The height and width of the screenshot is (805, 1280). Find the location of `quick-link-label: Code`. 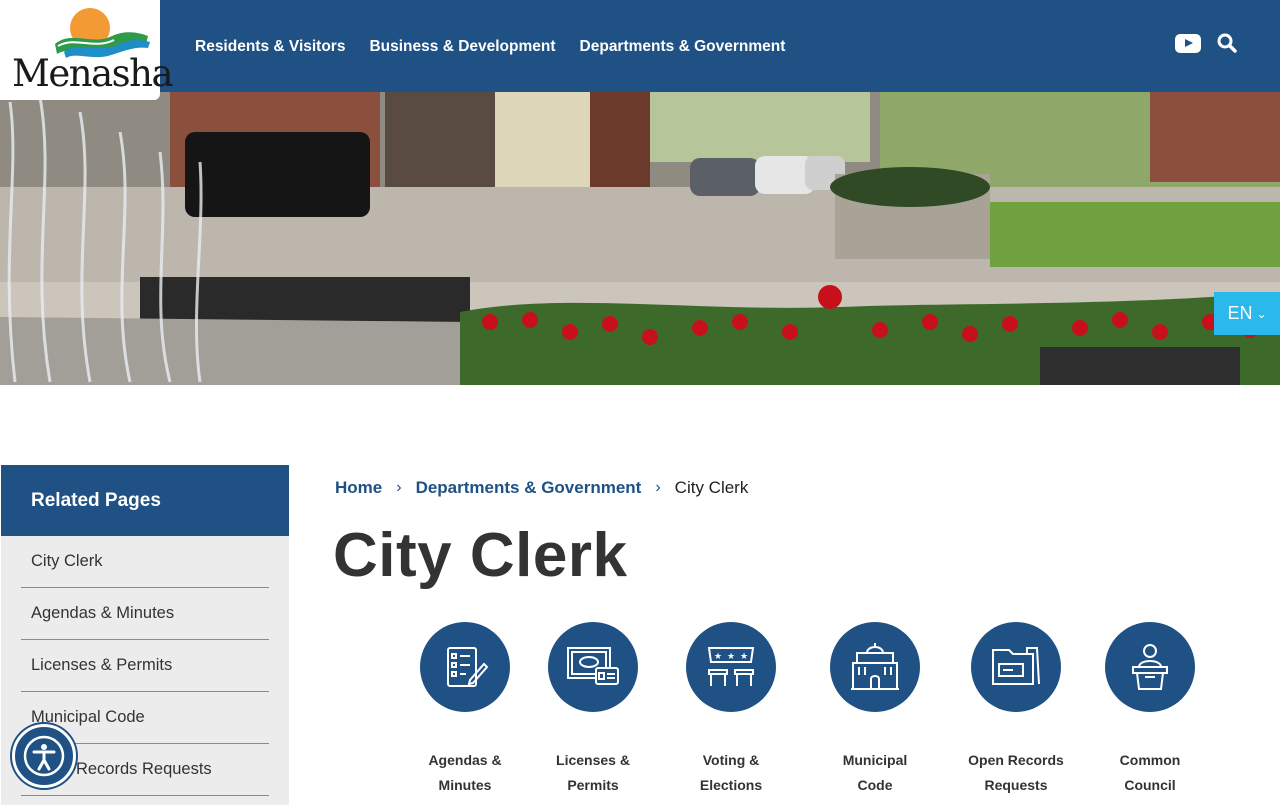

quick-link-label: Code is located at coordinates (875, 785).